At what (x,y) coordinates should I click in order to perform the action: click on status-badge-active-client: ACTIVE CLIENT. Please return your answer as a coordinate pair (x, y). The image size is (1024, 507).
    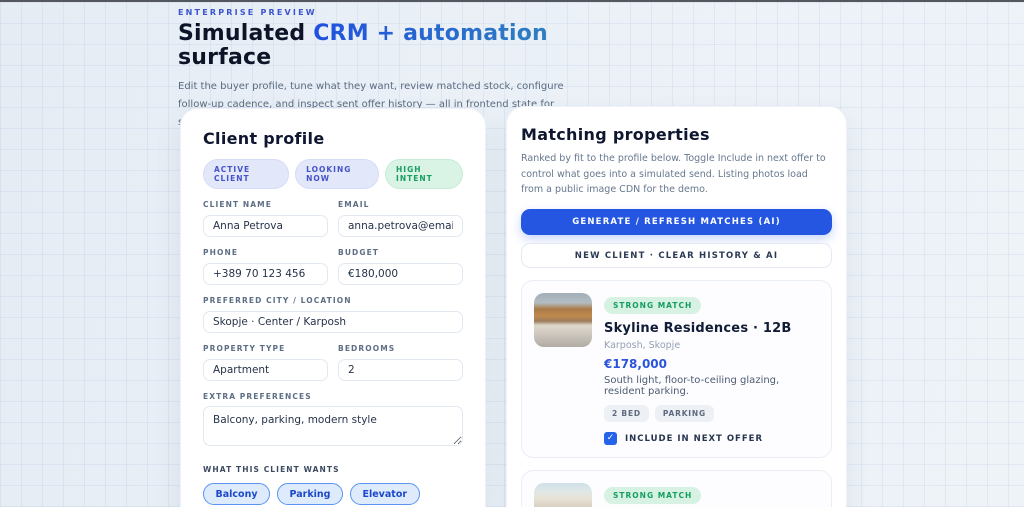
    Looking at the image, I should click on (246, 174).